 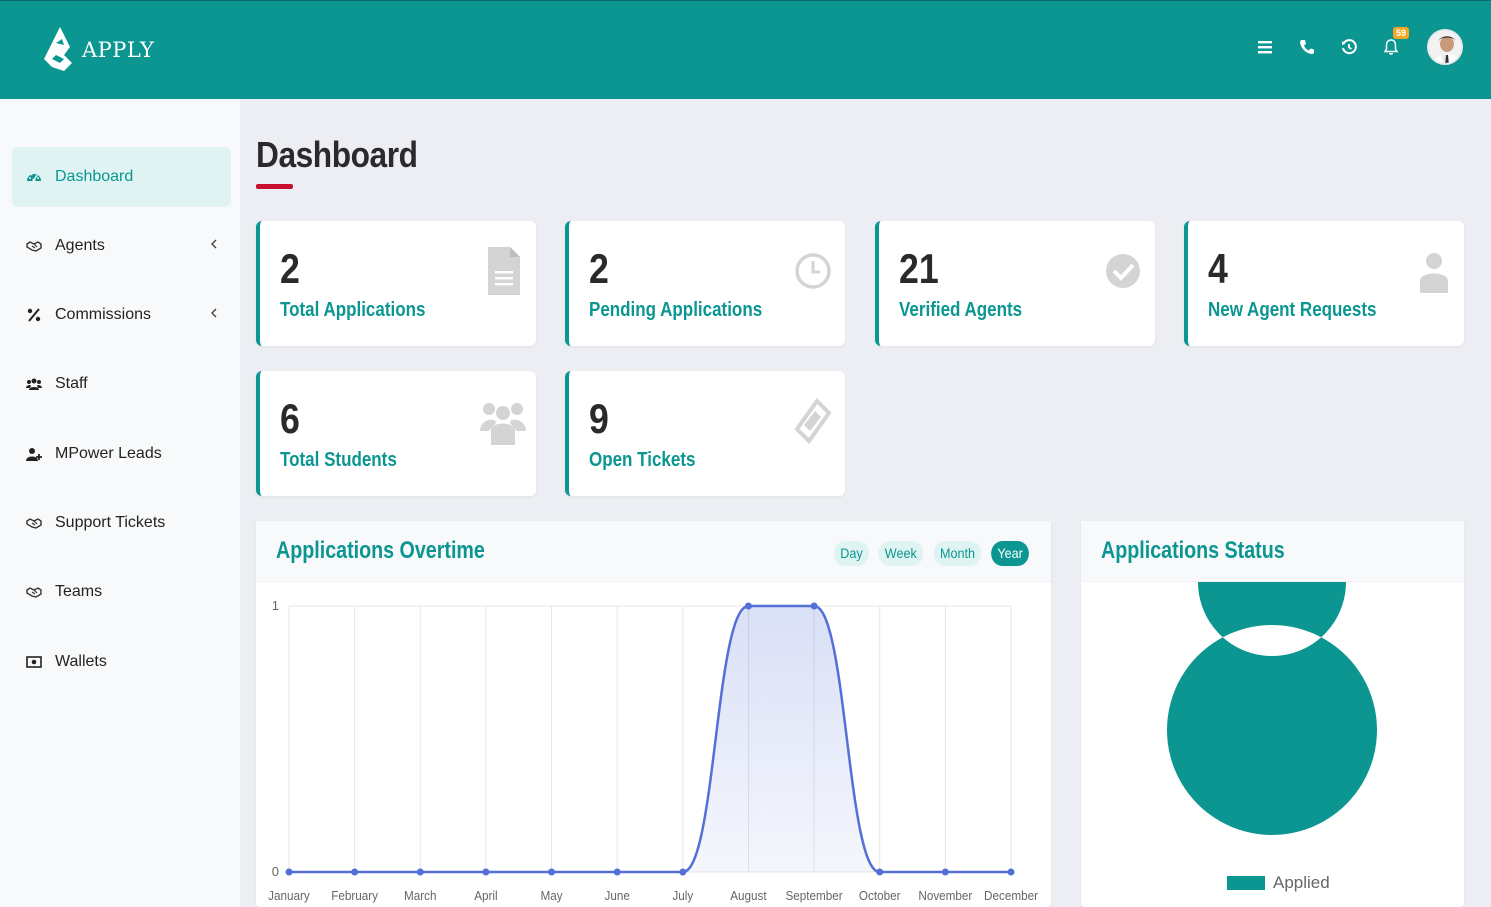 I want to click on percent-icon, so click(x=34, y=315).